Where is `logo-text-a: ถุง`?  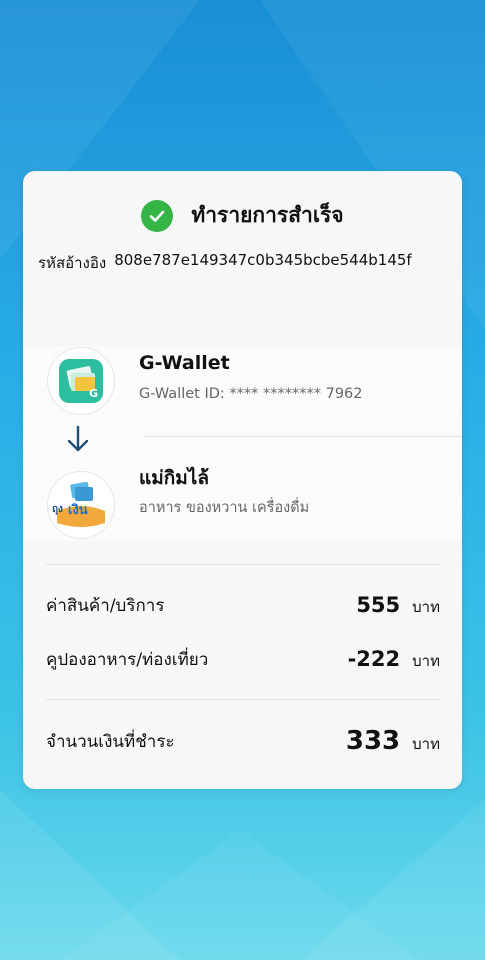
logo-text-a: ถุง is located at coordinates (57, 509).